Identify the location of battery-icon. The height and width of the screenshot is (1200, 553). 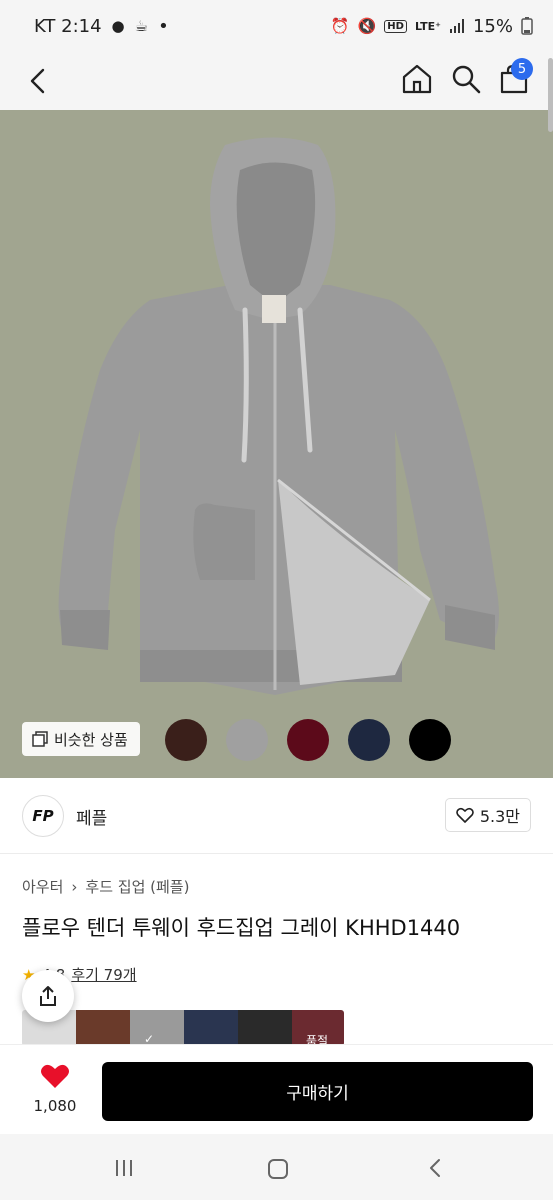
(527, 26).